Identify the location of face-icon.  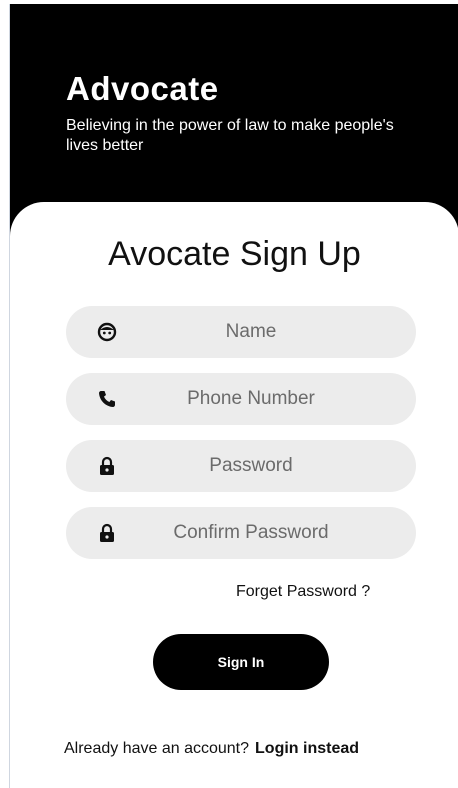
(107, 332).